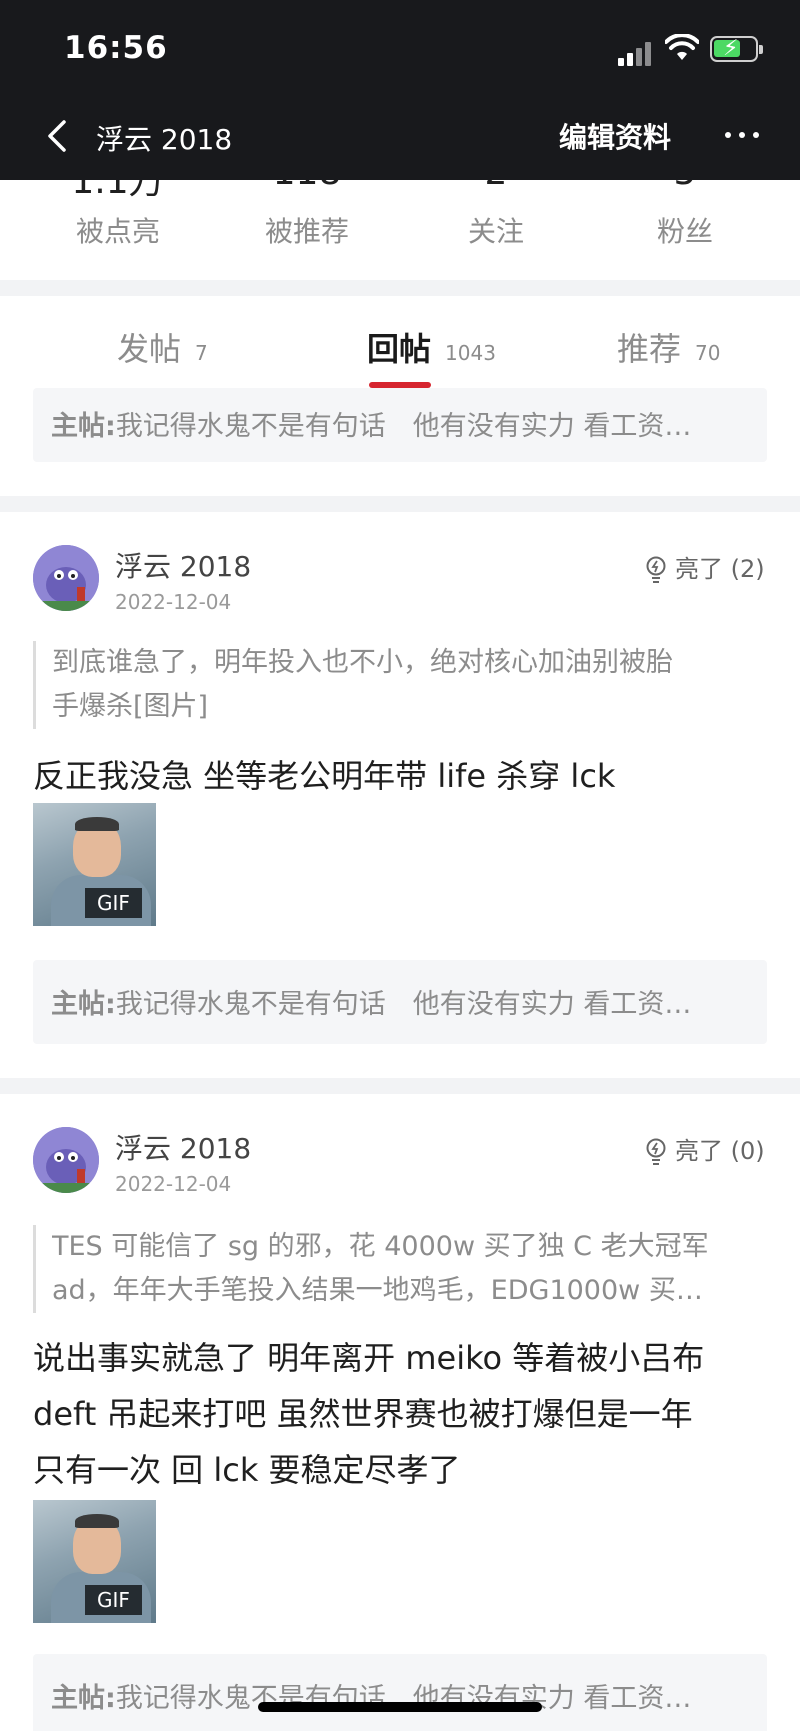 The height and width of the screenshot is (1731, 800). What do you see at coordinates (400, 90) in the screenshot?
I see `top-bar: 16:56 ⚡ 浮云 2018 编辑资料` at bounding box center [400, 90].